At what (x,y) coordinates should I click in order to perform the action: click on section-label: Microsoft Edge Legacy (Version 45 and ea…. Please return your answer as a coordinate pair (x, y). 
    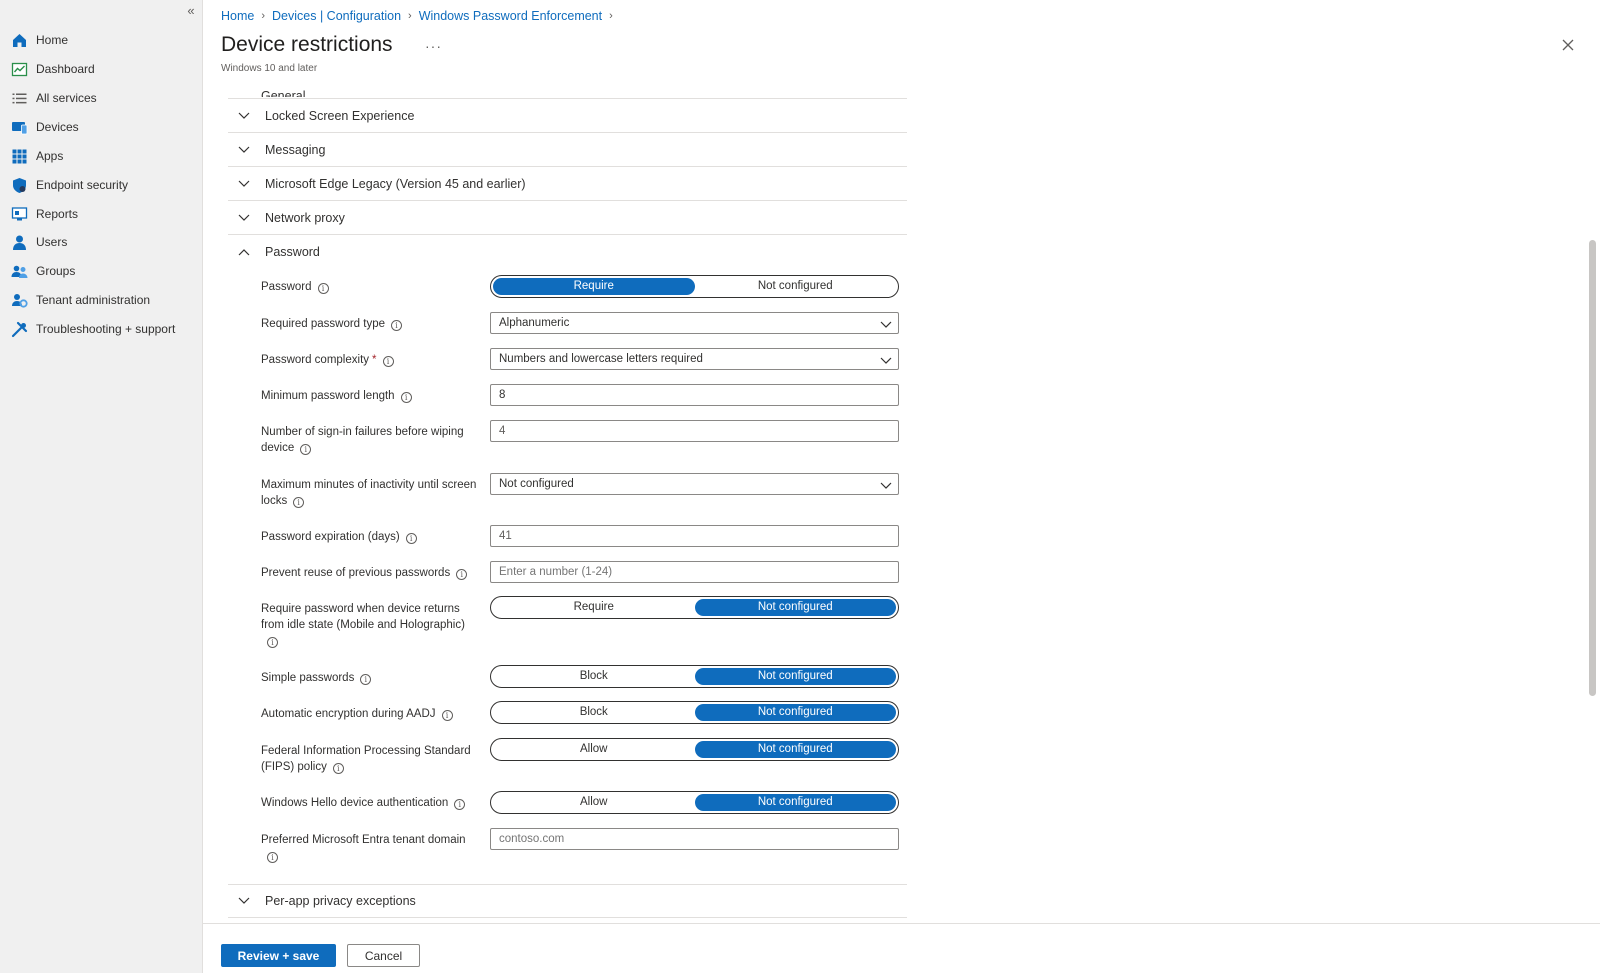
    Looking at the image, I should click on (395, 183).